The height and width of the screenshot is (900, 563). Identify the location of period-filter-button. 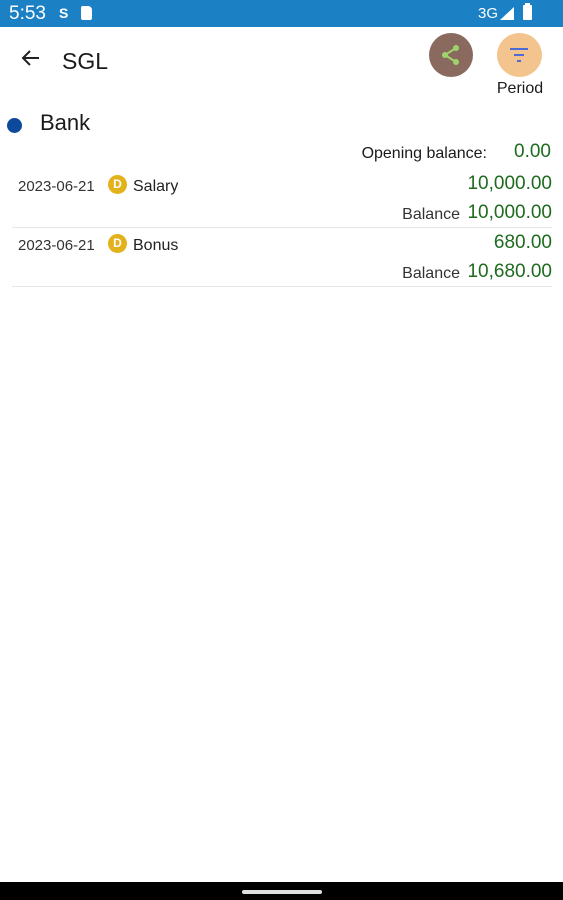
(519, 55).